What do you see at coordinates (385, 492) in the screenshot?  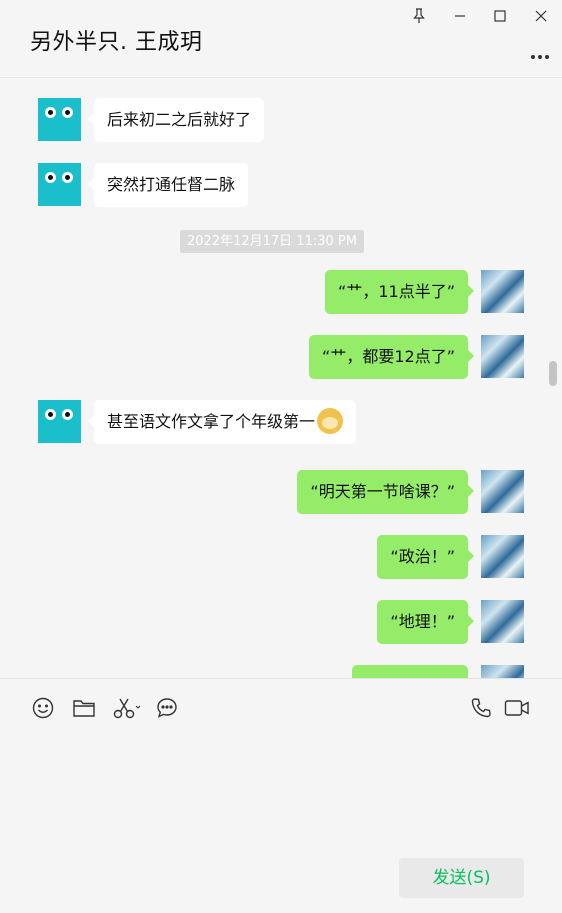 I see `message-bubble: “明天第一节啥课？”` at bounding box center [385, 492].